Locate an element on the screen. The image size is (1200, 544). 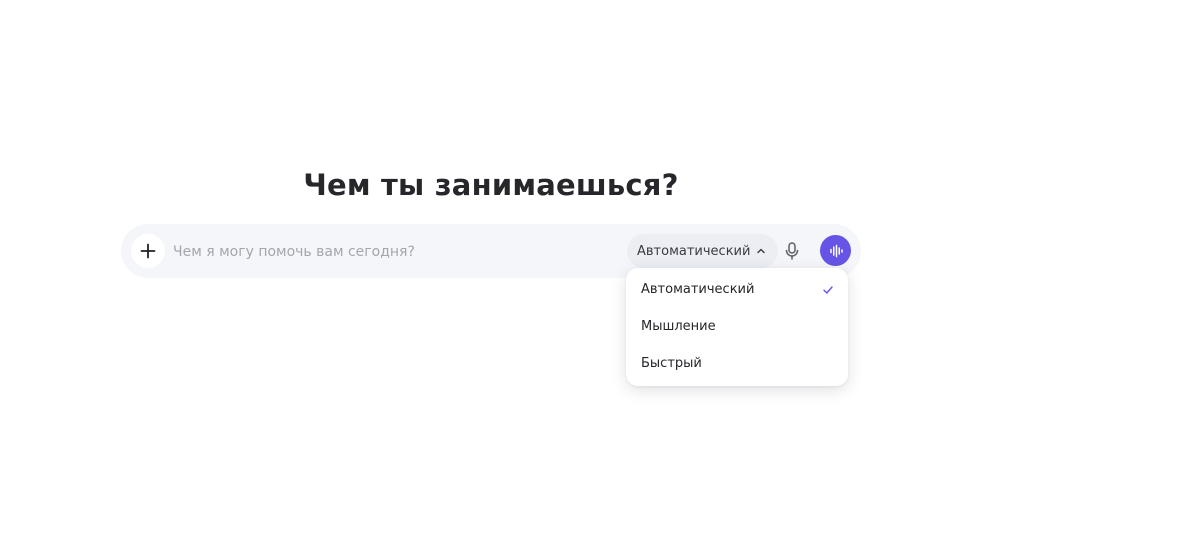
mode-select-button: Автоматический is located at coordinates (703, 251).